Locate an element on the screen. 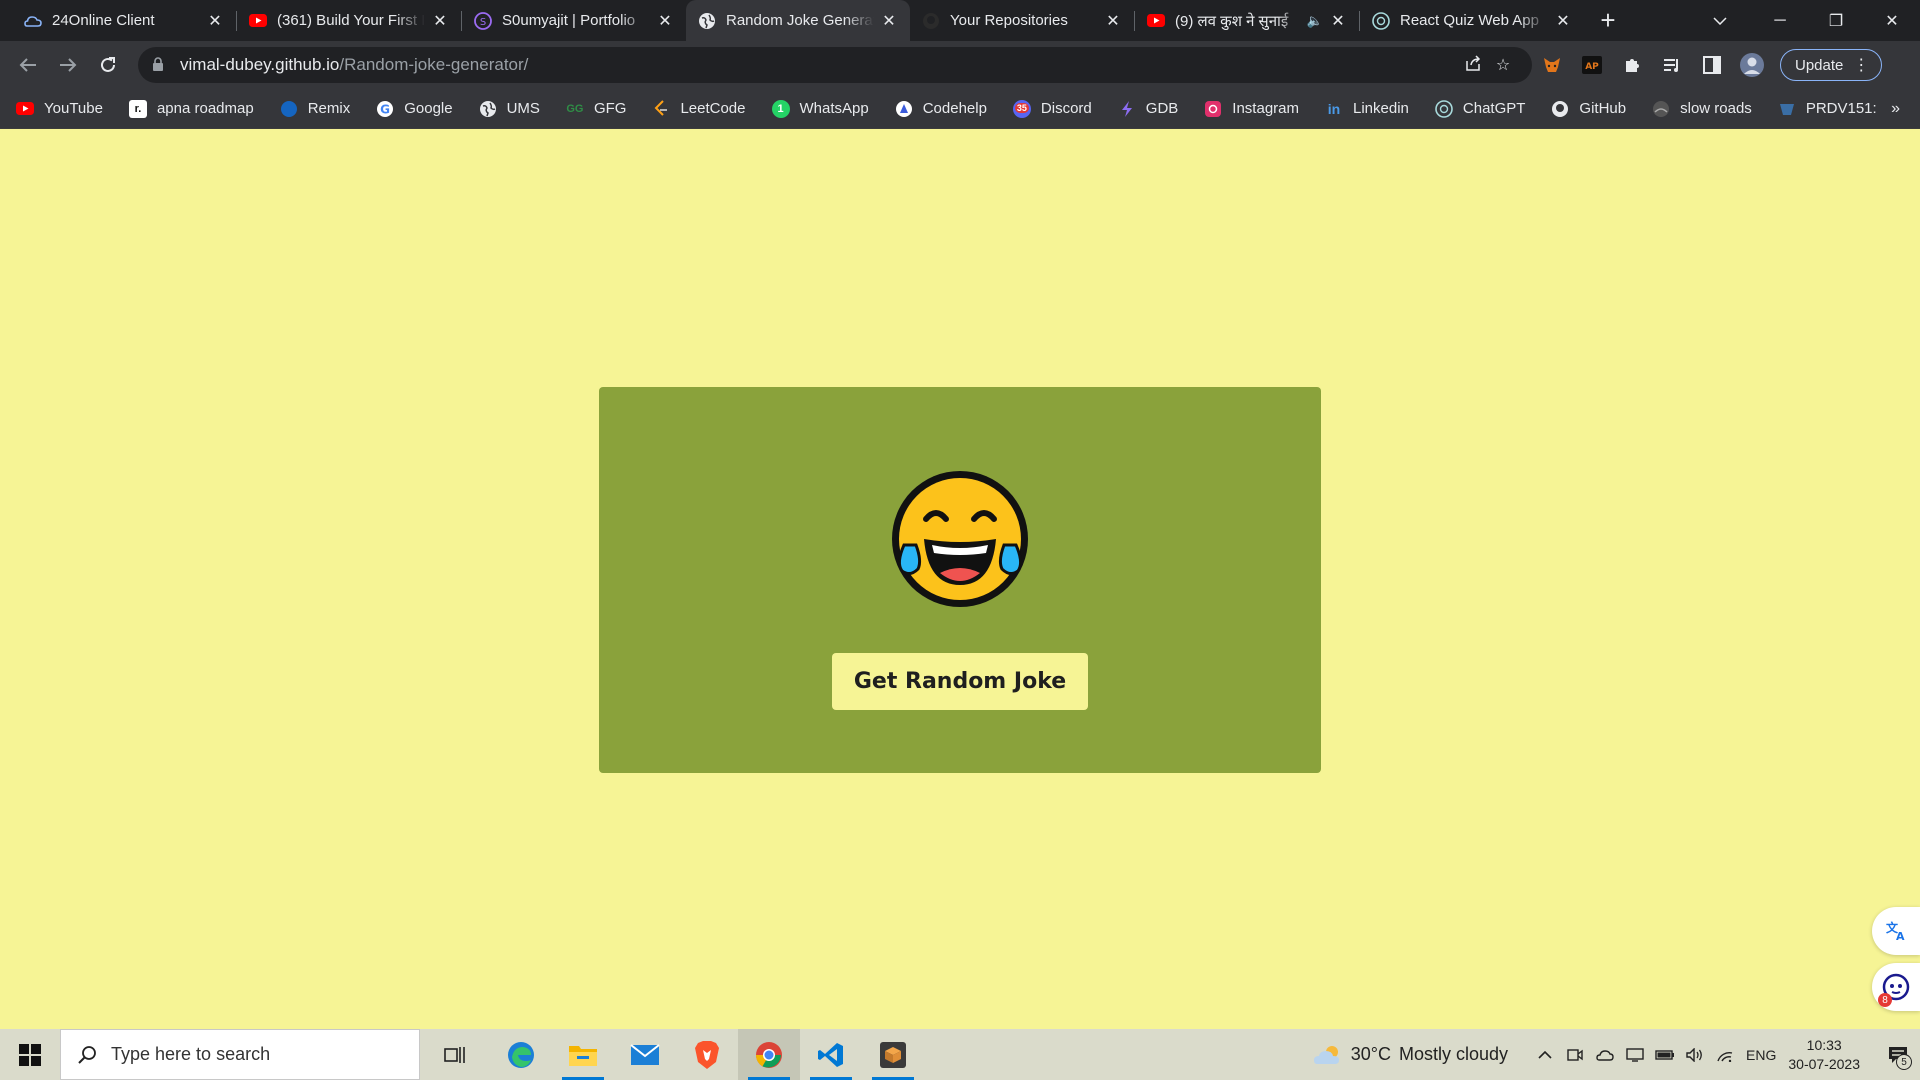 The height and width of the screenshot is (1080, 1920). bookmark-label: Remix is located at coordinates (329, 108).